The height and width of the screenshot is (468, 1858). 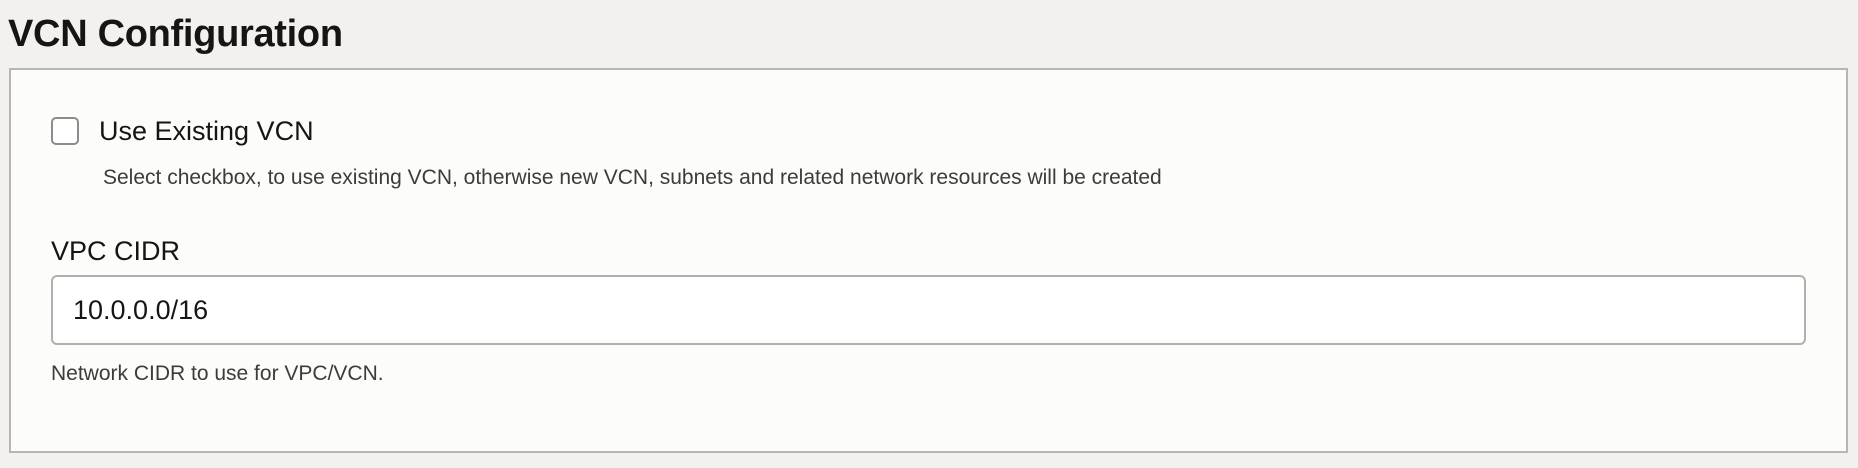 I want to click on use-existing-vcn-row: Use Existing VCN, so click(x=182, y=131).